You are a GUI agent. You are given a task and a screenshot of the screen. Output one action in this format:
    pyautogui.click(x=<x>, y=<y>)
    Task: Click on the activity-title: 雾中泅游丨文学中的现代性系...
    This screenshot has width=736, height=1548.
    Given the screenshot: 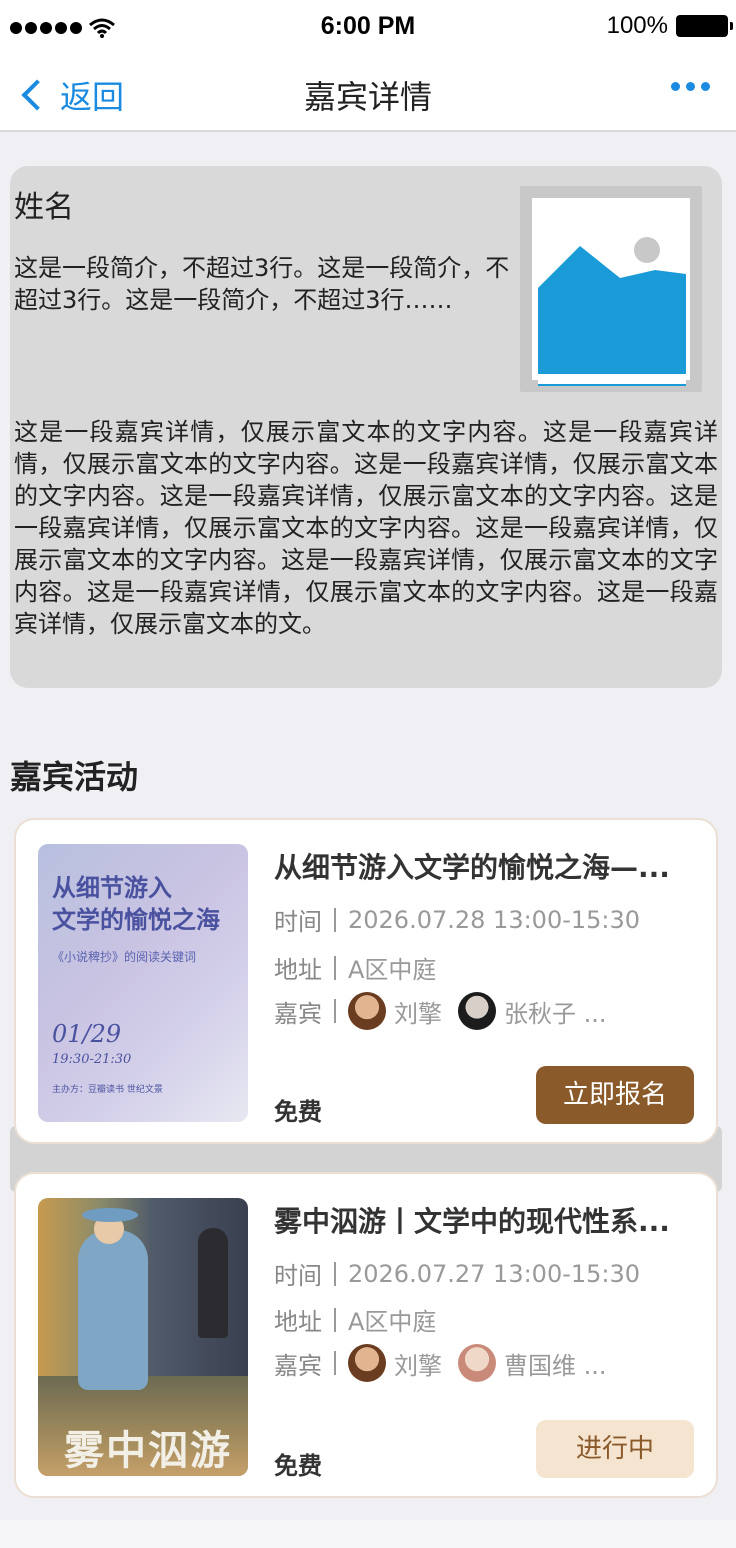 What is the action you would take?
    pyautogui.click(x=472, y=1221)
    